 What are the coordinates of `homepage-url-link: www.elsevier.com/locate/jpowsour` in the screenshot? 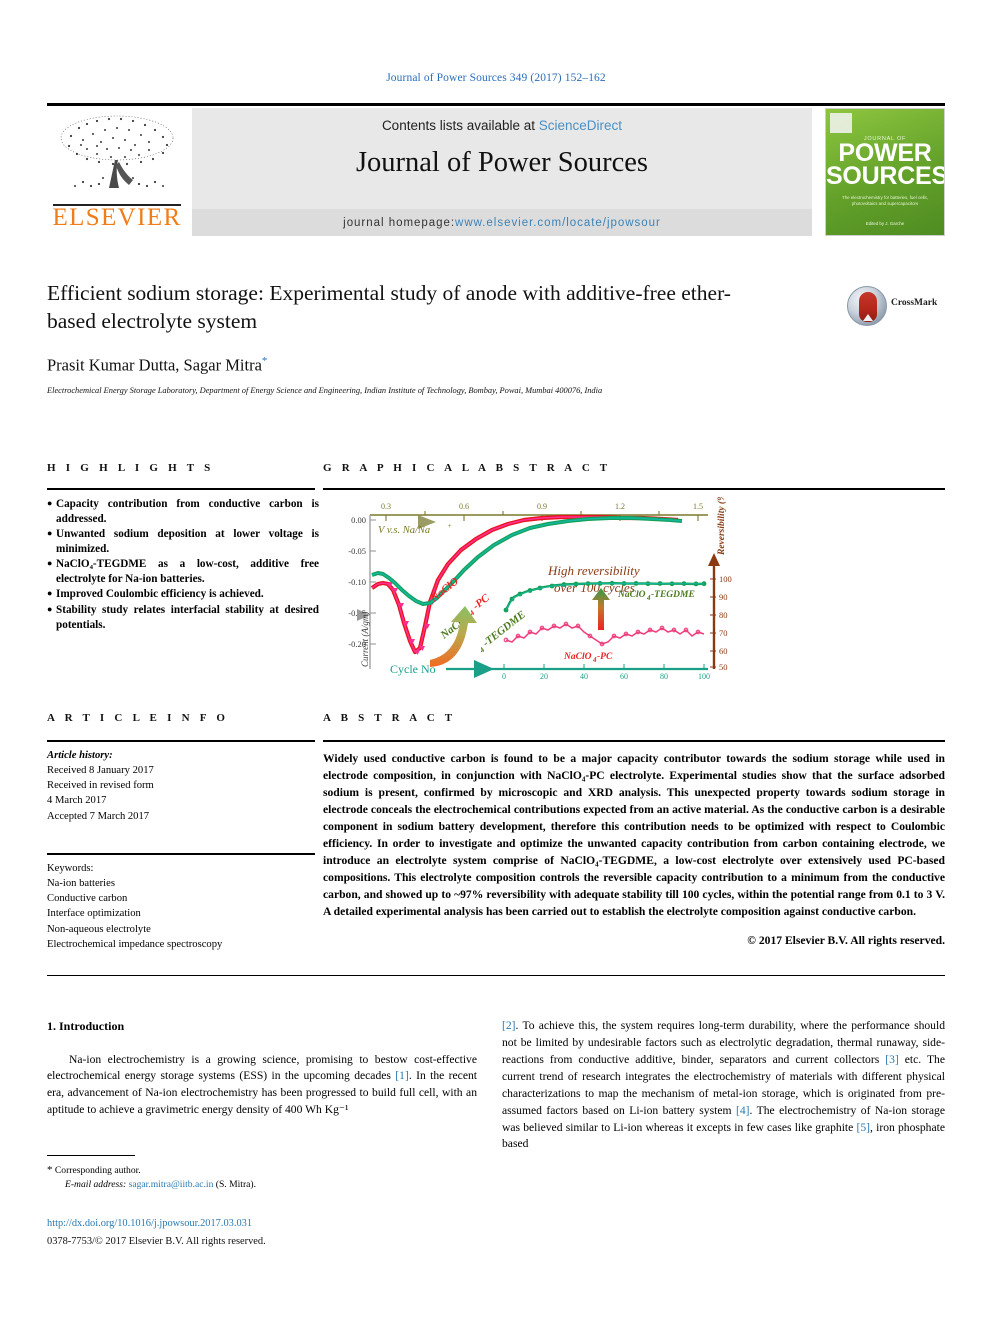 It's located at (558, 223).